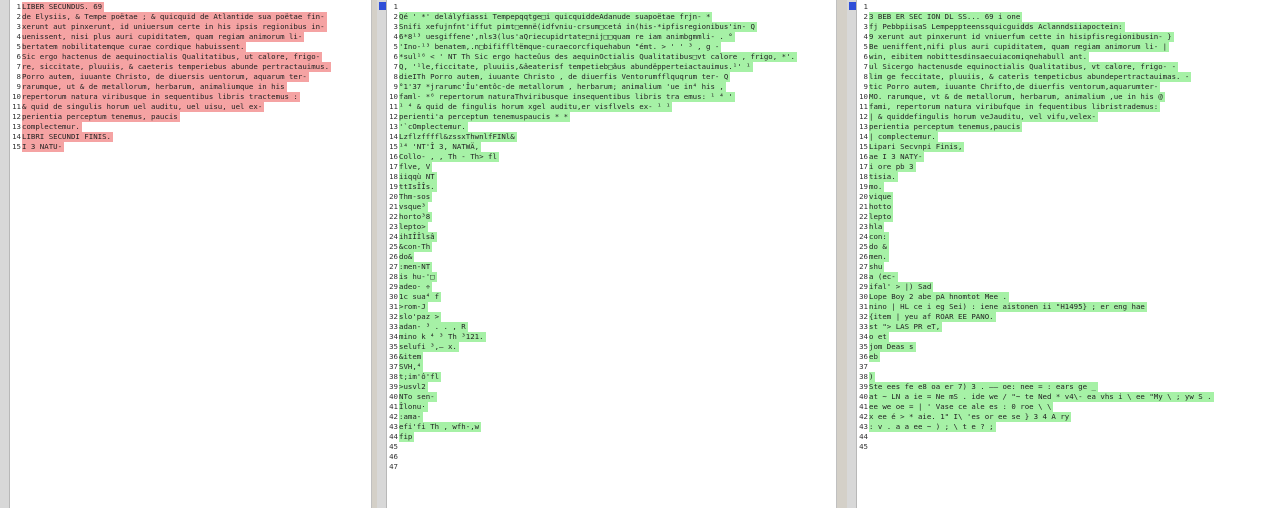 The height and width of the screenshot is (508, 1280). Describe the element at coordinates (612, 137) in the screenshot. I see `text-line: 14Lzflzffffl&zssxThwnlfFINl&` at that location.